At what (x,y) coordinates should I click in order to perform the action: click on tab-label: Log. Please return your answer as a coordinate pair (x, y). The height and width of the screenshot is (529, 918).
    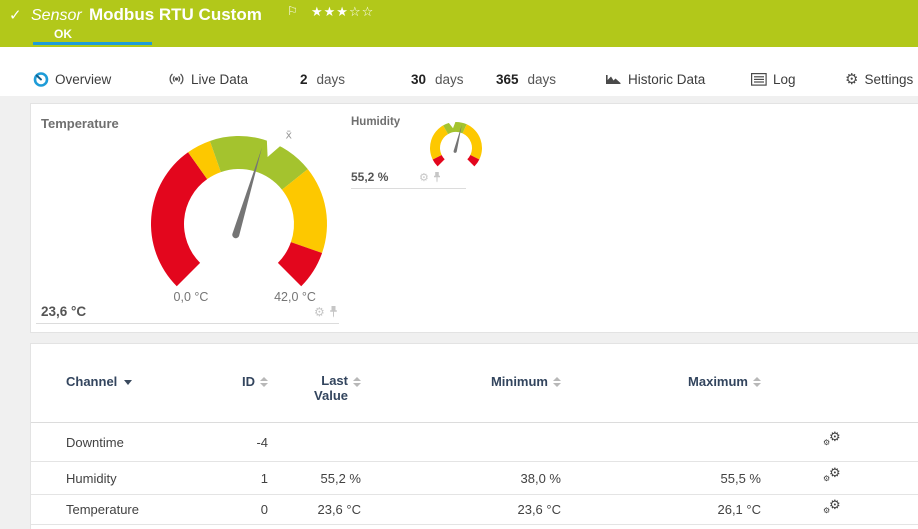
    Looking at the image, I should click on (784, 79).